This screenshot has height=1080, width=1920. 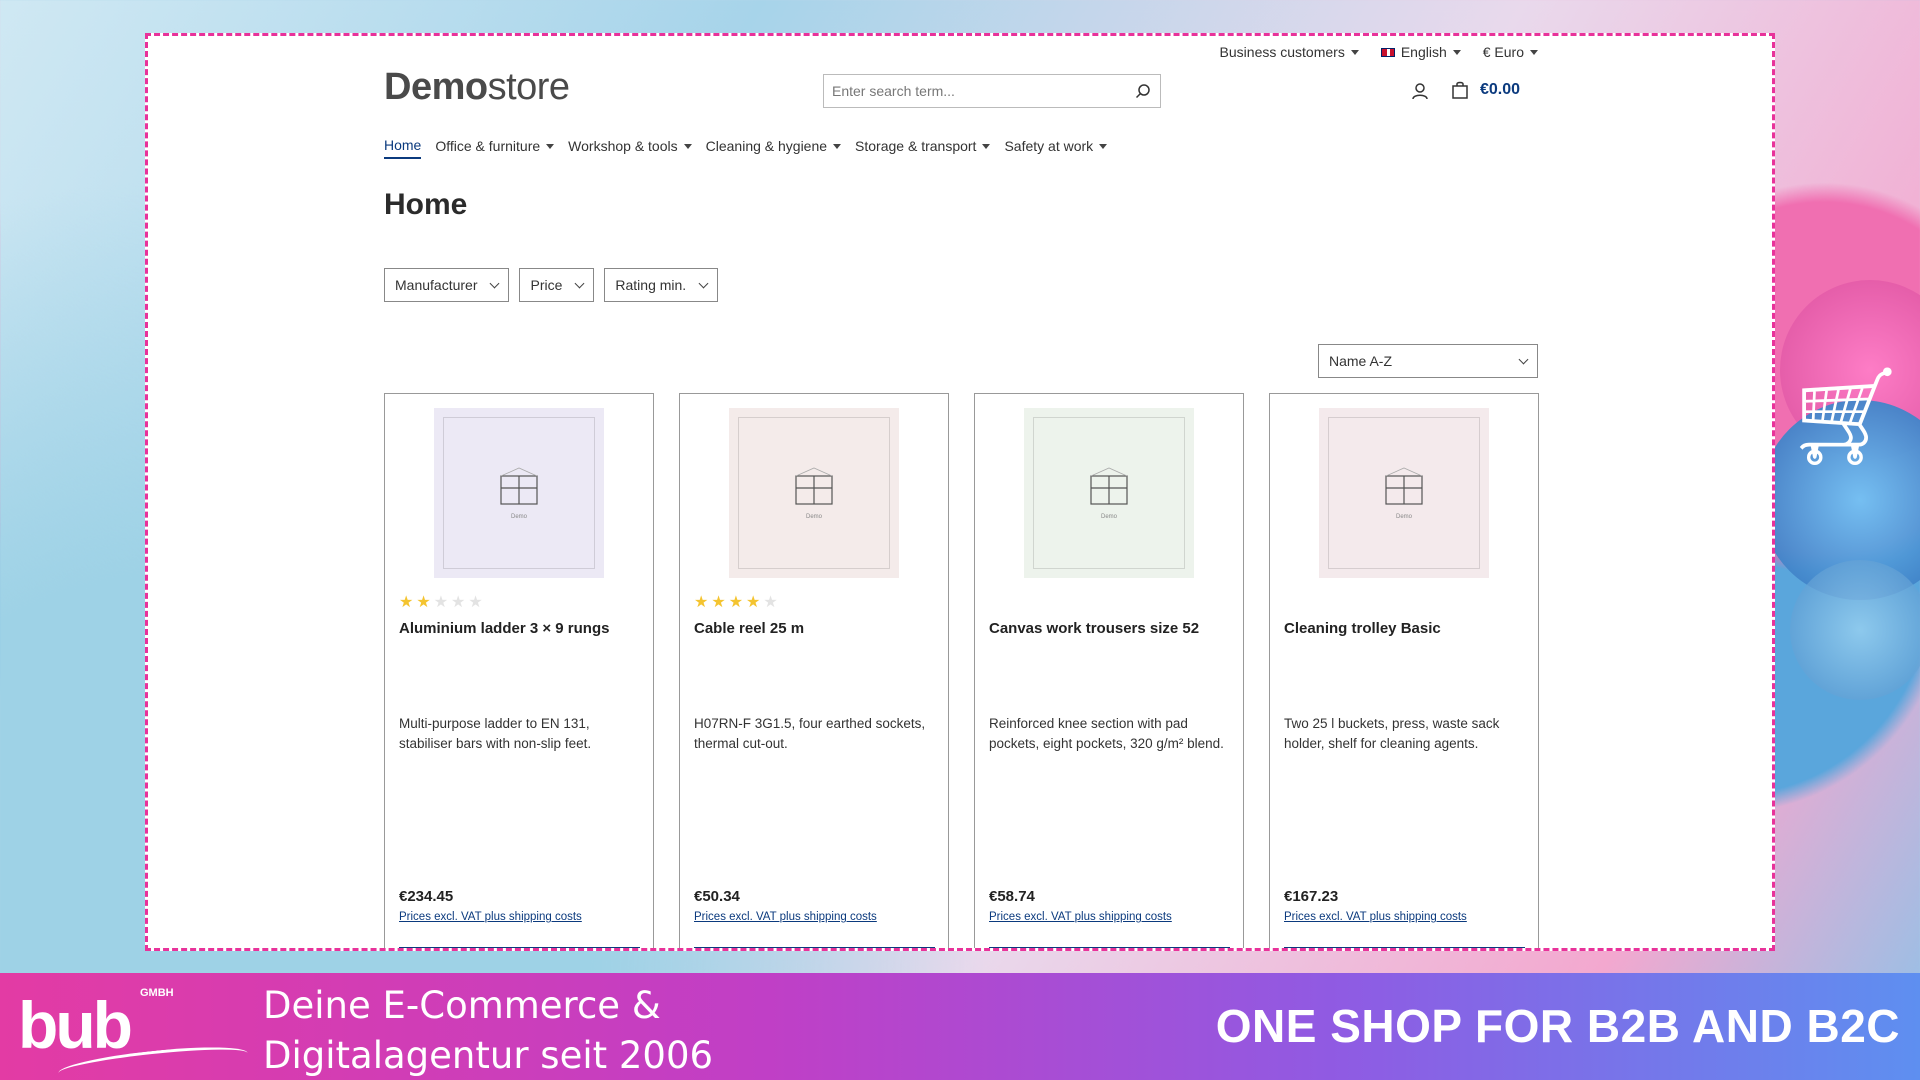 I want to click on cart-total: €0.00, so click(x=1500, y=89).